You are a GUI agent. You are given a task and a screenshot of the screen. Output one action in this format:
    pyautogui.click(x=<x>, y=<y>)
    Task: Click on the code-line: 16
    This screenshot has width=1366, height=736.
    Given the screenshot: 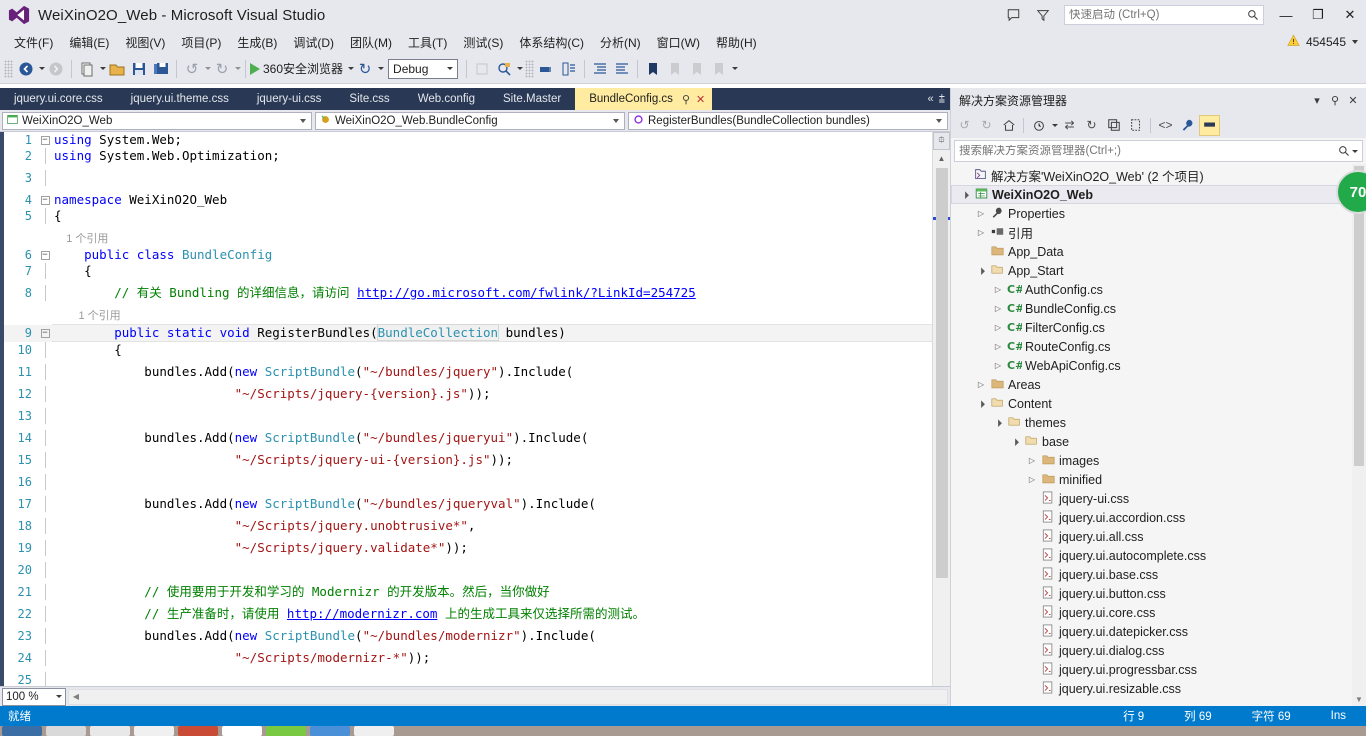 What is the action you would take?
    pyautogui.click(x=468, y=484)
    